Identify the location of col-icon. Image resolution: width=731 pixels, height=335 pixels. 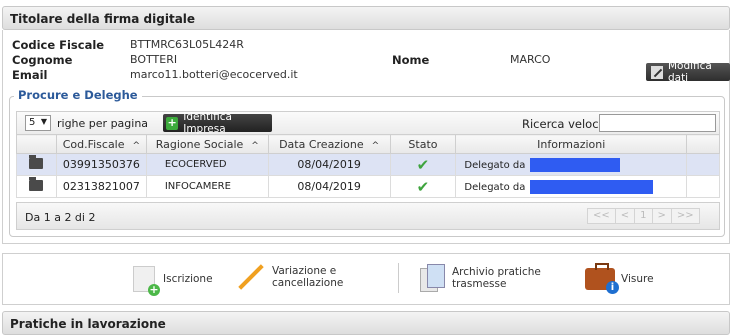
(36, 144).